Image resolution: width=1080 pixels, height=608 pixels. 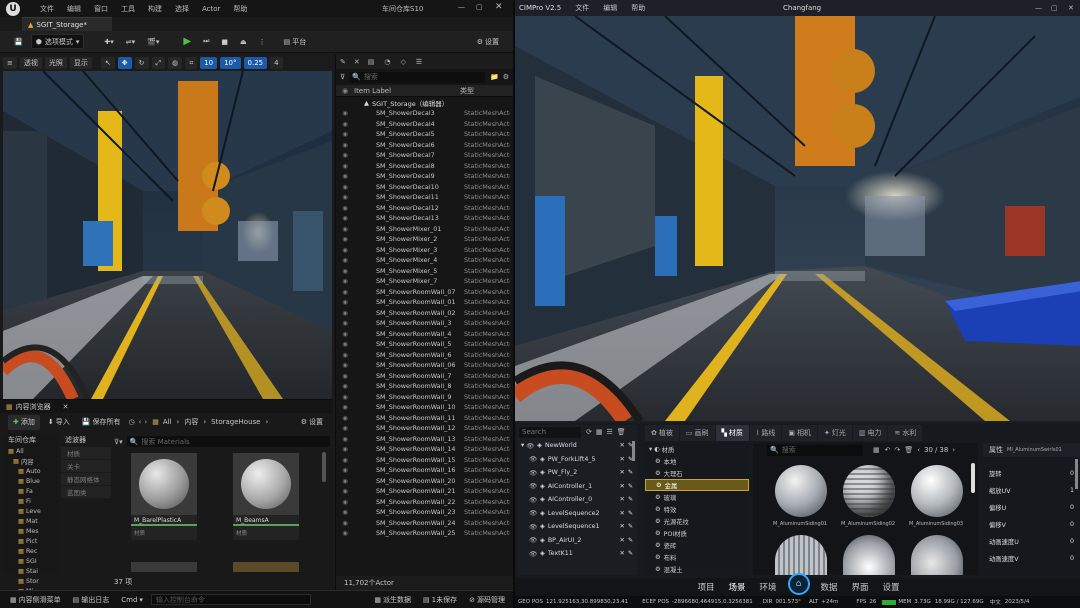 What do you see at coordinates (392, 599) in the screenshot?
I see `derived-data-button: ▦ 派生数据` at bounding box center [392, 599].